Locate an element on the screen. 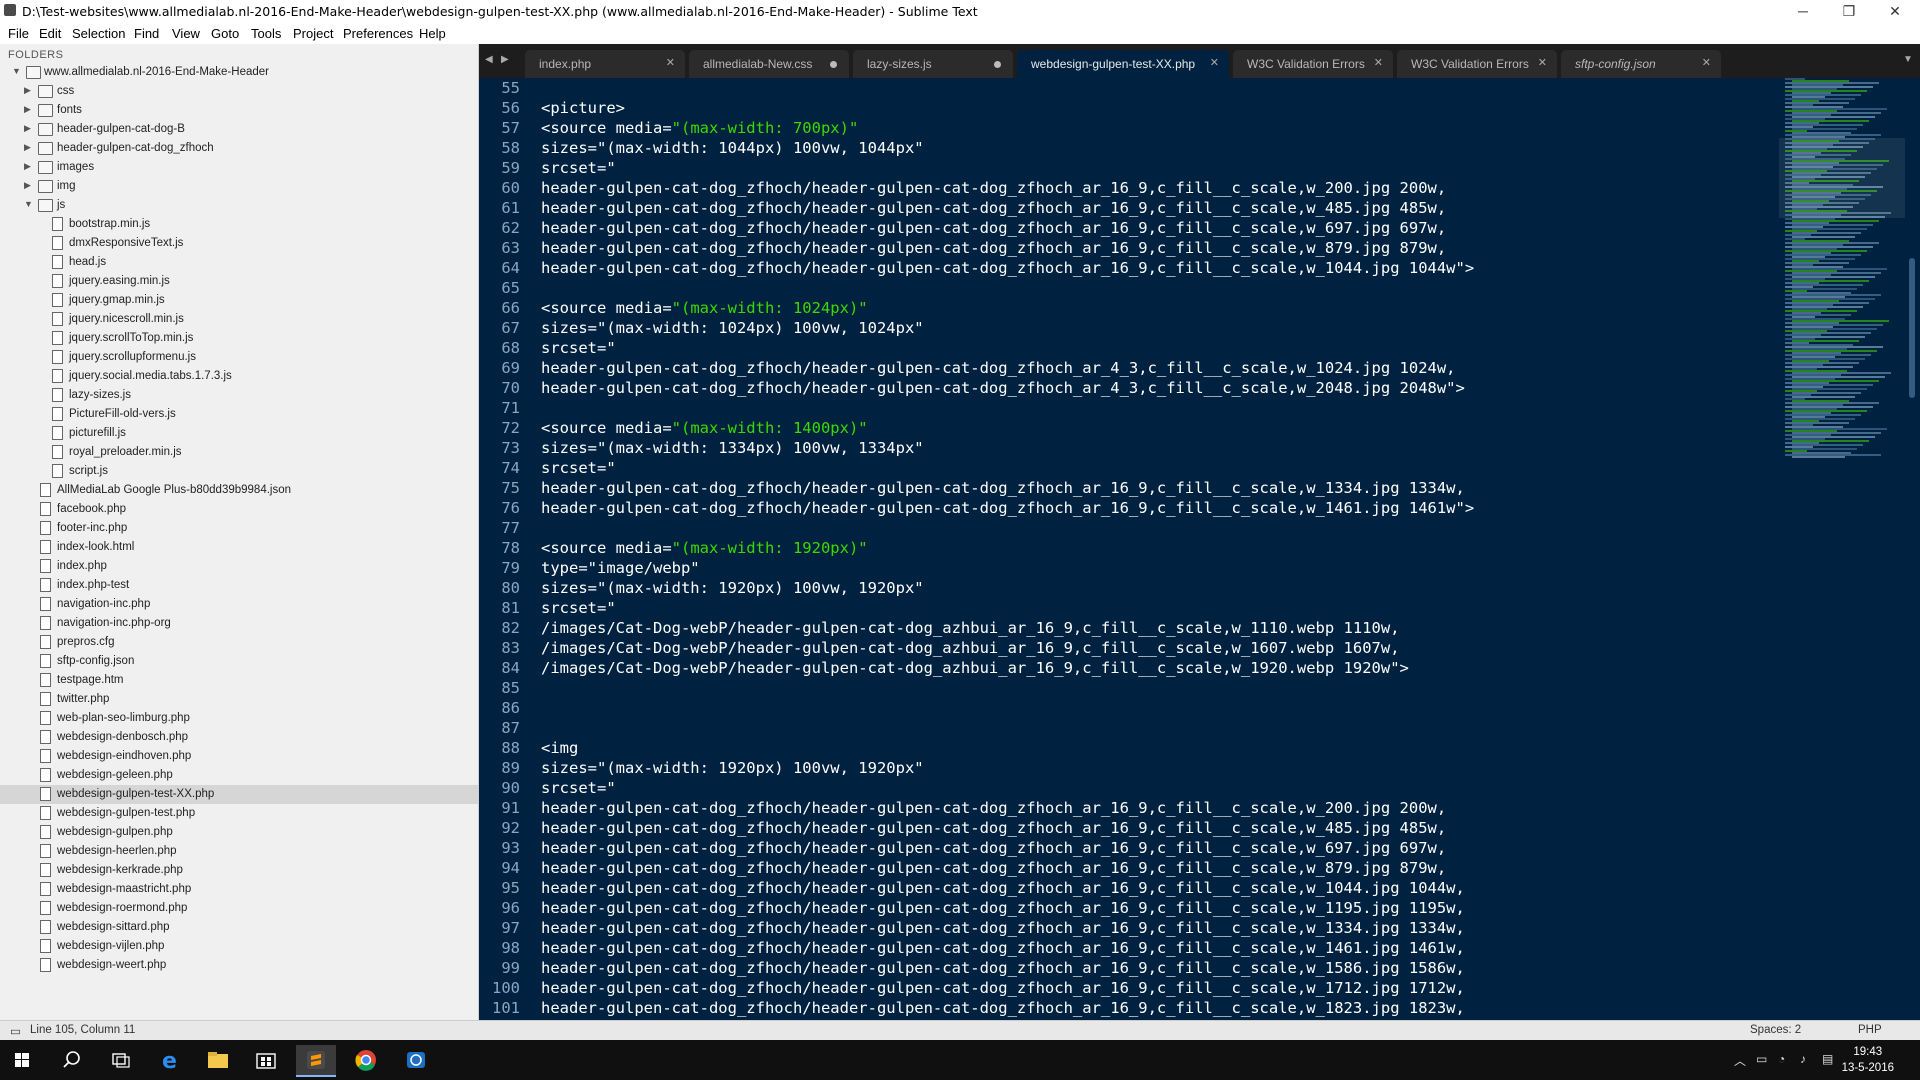 Image resolution: width=1920 pixels, height=1080 pixels. editor-tab: lazy-sizes.js is located at coordinates (933, 64).